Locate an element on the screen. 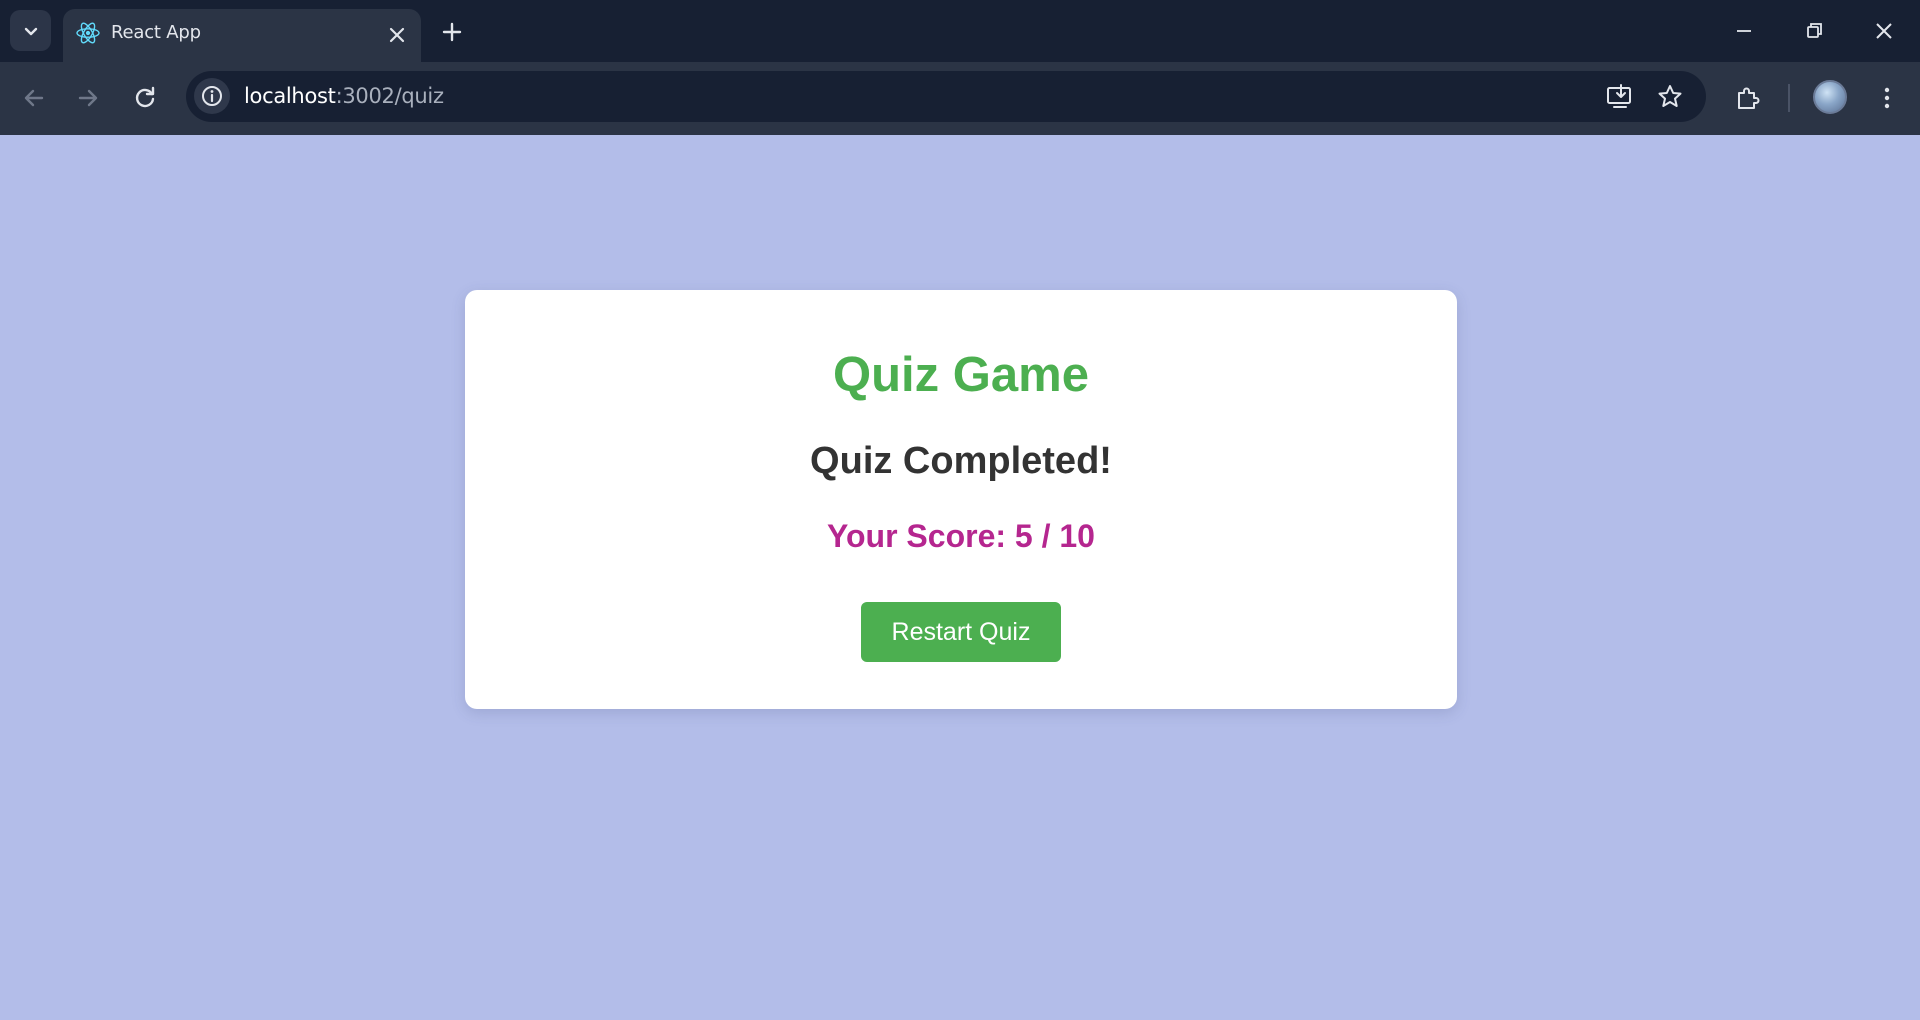 Image resolution: width=1920 pixels, height=1020 pixels. score-text: Your Score: 5 / 10 is located at coordinates (961, 536).